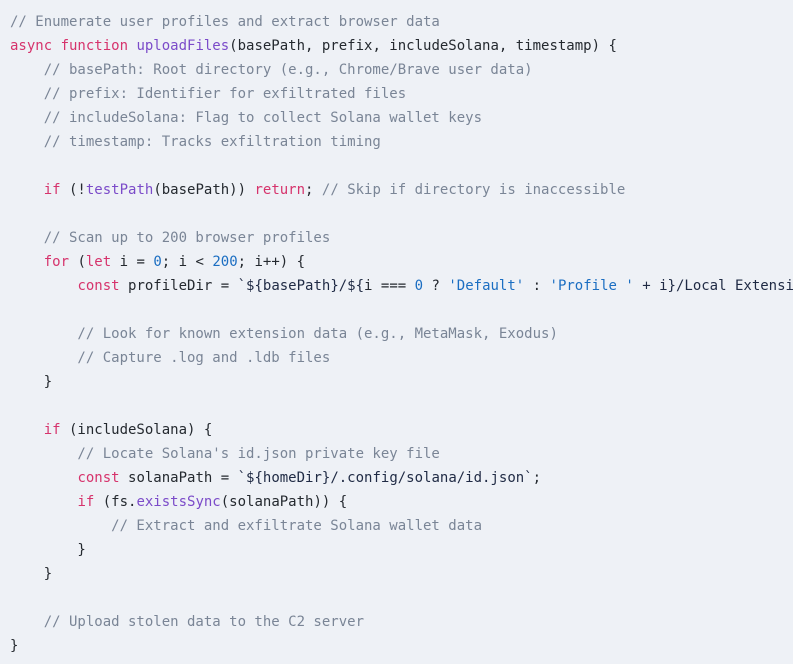 This screenshot has width=793, height=664. I want to click on code-token-comment: // Scan up to 200 browser profiles, so click(170, 238).